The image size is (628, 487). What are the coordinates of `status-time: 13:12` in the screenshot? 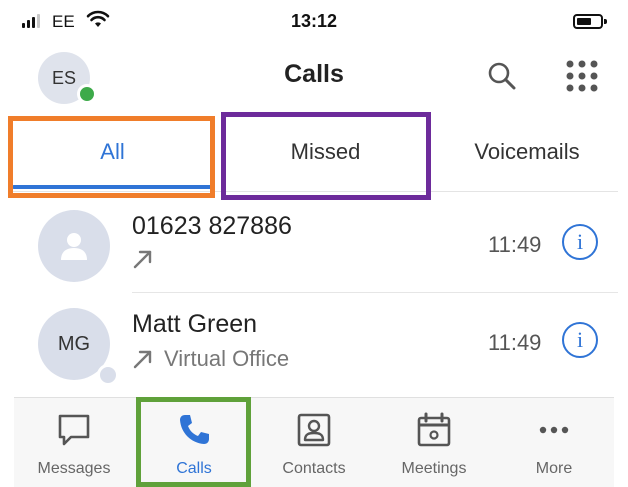 It's located at (314, 21).